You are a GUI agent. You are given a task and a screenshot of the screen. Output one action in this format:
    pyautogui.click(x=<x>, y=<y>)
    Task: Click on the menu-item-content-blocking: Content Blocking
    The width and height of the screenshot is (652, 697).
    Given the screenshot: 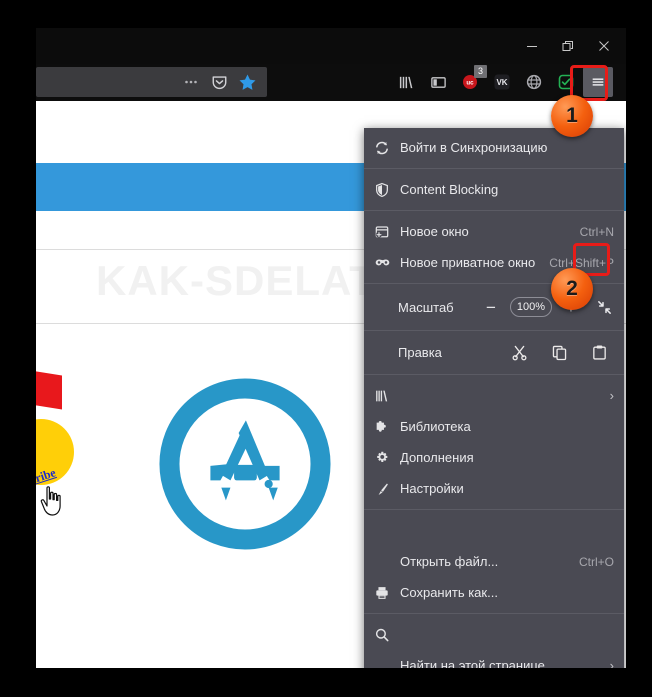 What is the action you would take?
    pyautogui.click(x=494, y=189)
    